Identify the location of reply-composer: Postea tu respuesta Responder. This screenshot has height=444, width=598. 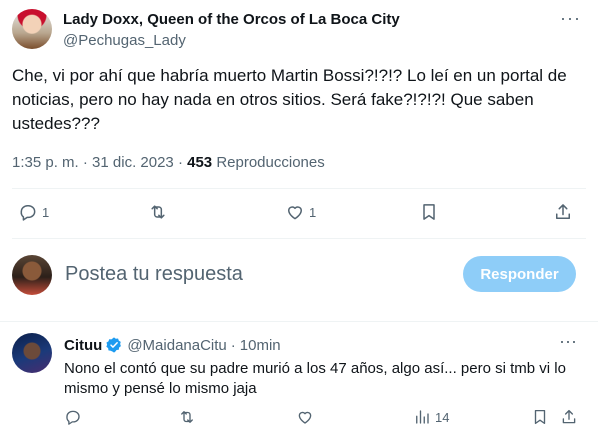
(299, 275).